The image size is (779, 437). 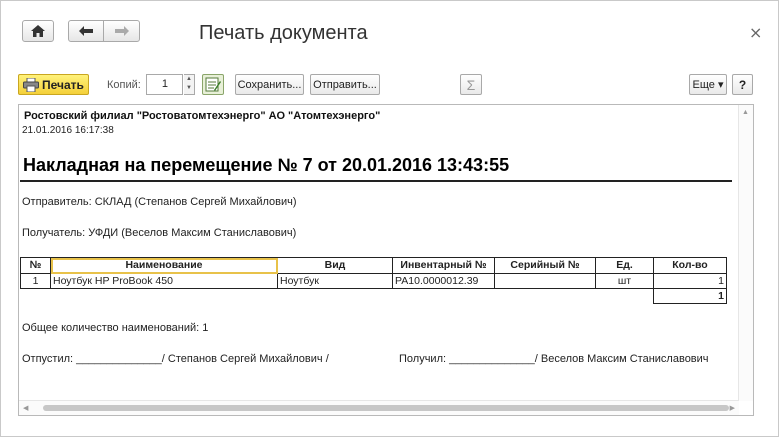 I want to click on col-header-serial: Серийный №, so click(x=545, y=265).